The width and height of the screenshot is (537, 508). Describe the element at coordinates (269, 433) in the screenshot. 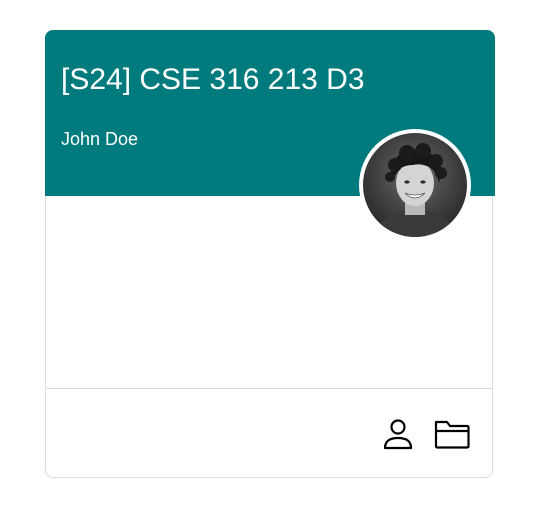

I see `course-card-footer` at that location.